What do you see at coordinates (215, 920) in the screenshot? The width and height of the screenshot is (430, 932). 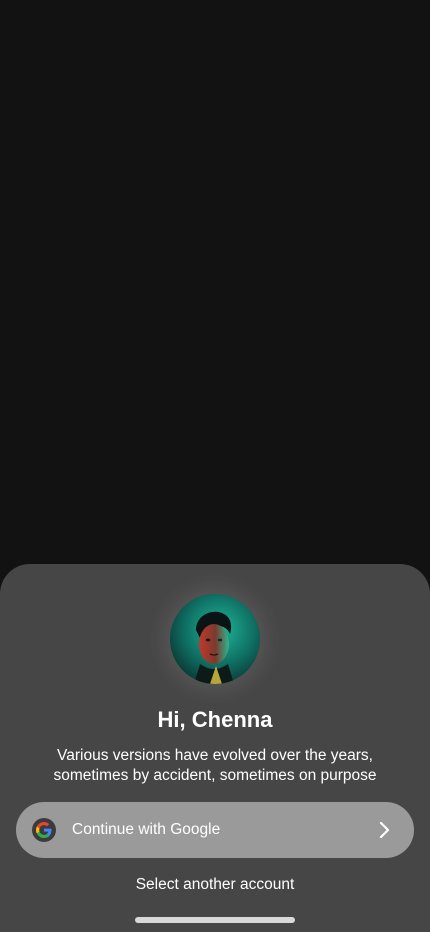 I see `home-indicator` at bounding box center [215, 920].